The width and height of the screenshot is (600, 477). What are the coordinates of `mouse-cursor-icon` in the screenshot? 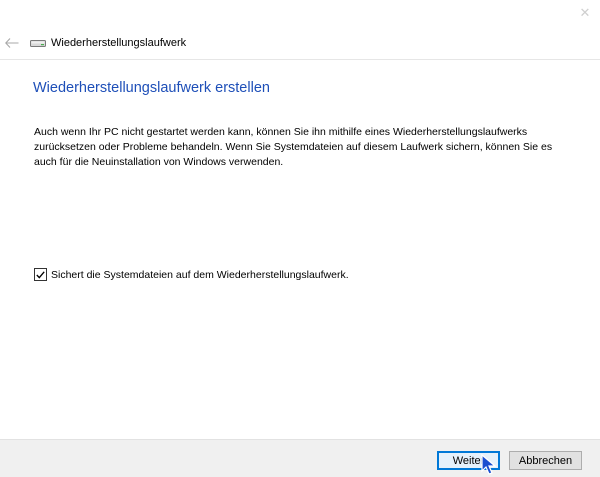 It's located at (489, 464).